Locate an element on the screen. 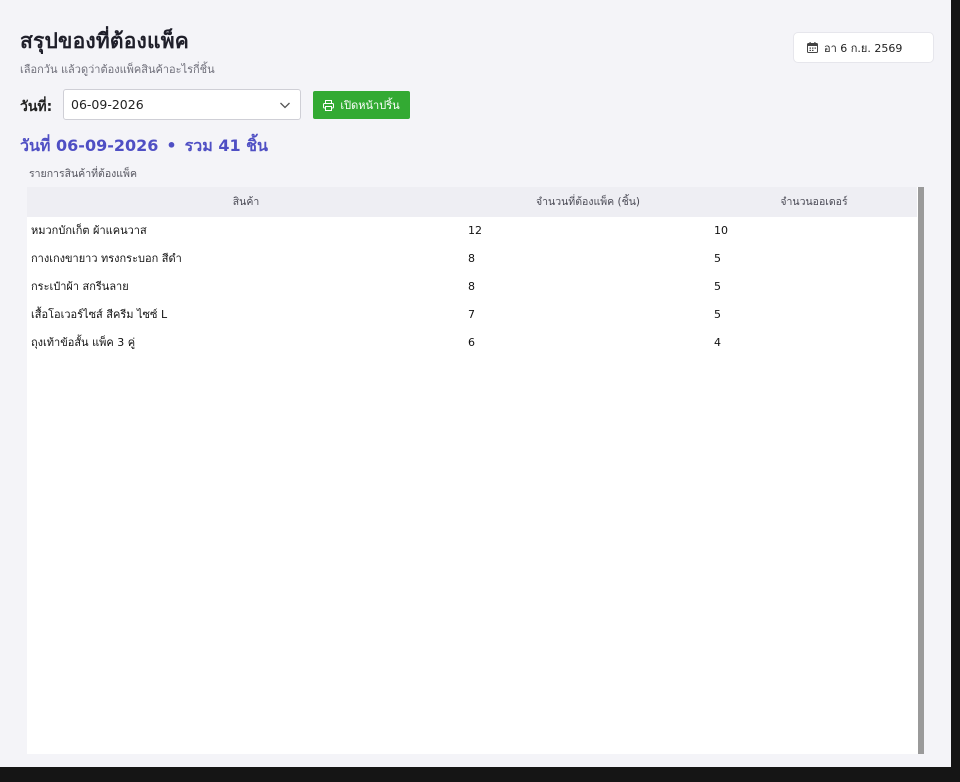 The image size is (960, 782). product-cell: ถุงเท้าข้อสั้น แพ็ค 3 คู่ is located at coordinates (83, 342).